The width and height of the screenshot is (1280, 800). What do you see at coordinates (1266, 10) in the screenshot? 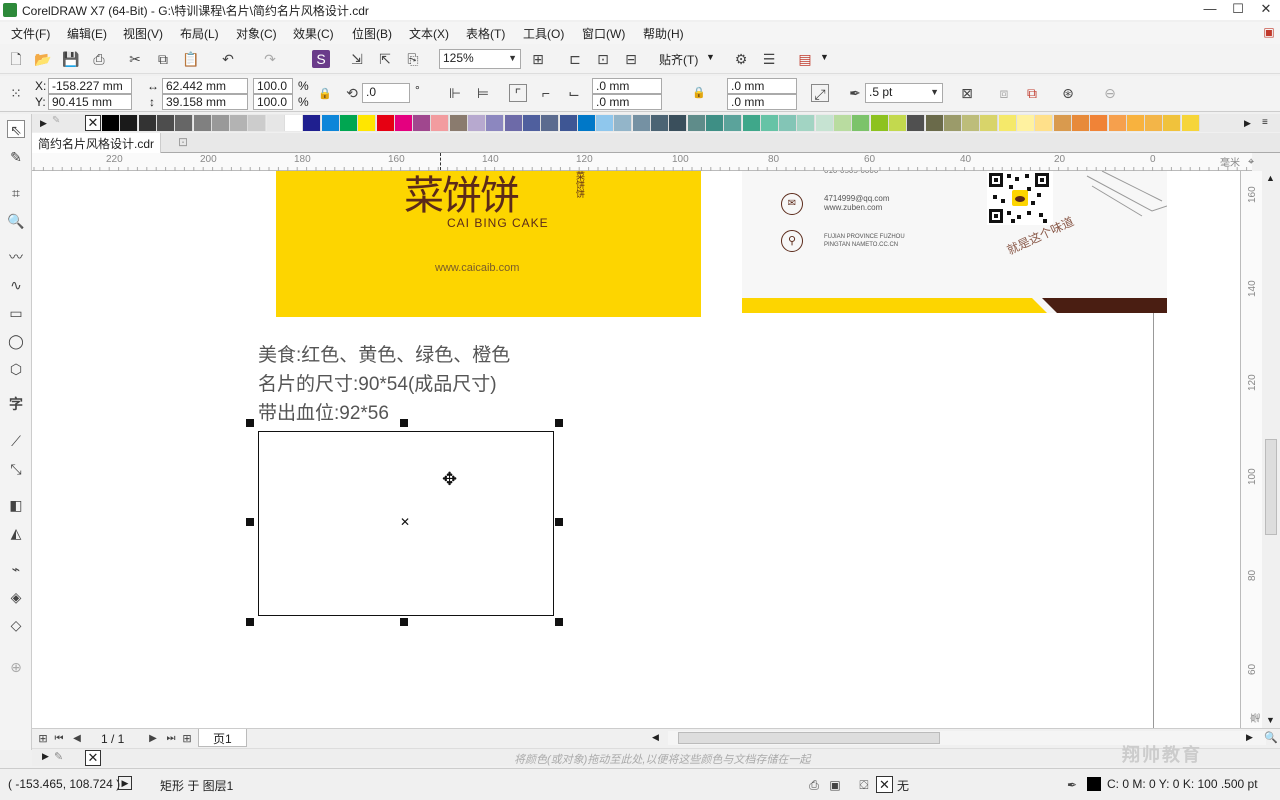
I see `close-button: ✕` at bounding box center [1266, 10].